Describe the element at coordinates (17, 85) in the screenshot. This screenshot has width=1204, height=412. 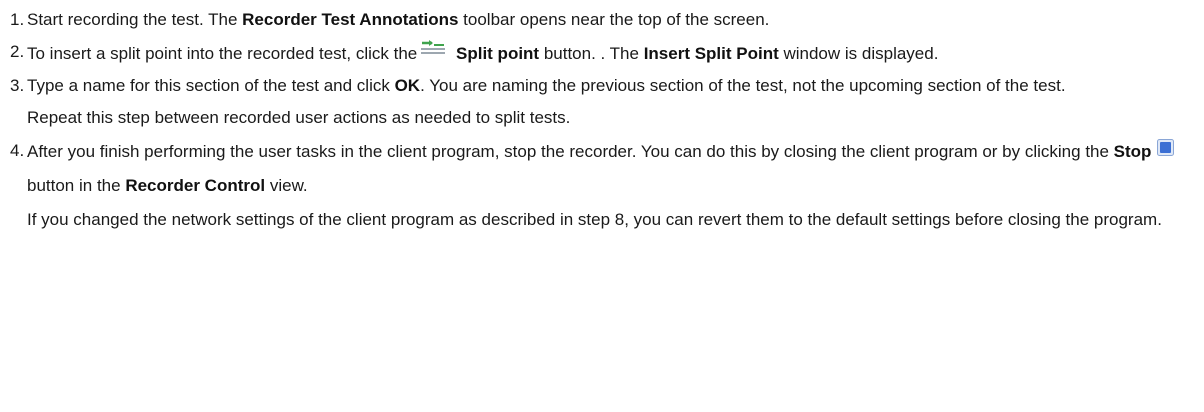
I see `step-number: 3.` at that location.